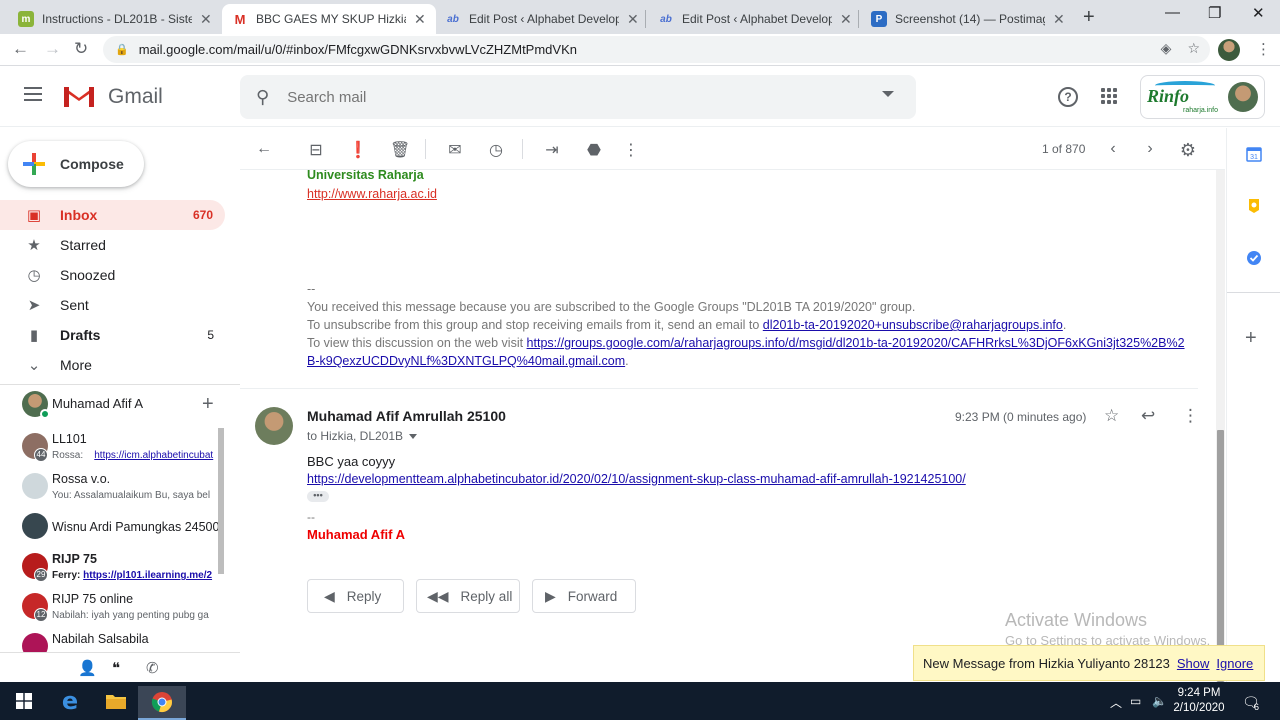  What do you see at coordinates (567, 97) in the screenshot?
I see `search-input` at bounding box center [567, 97].